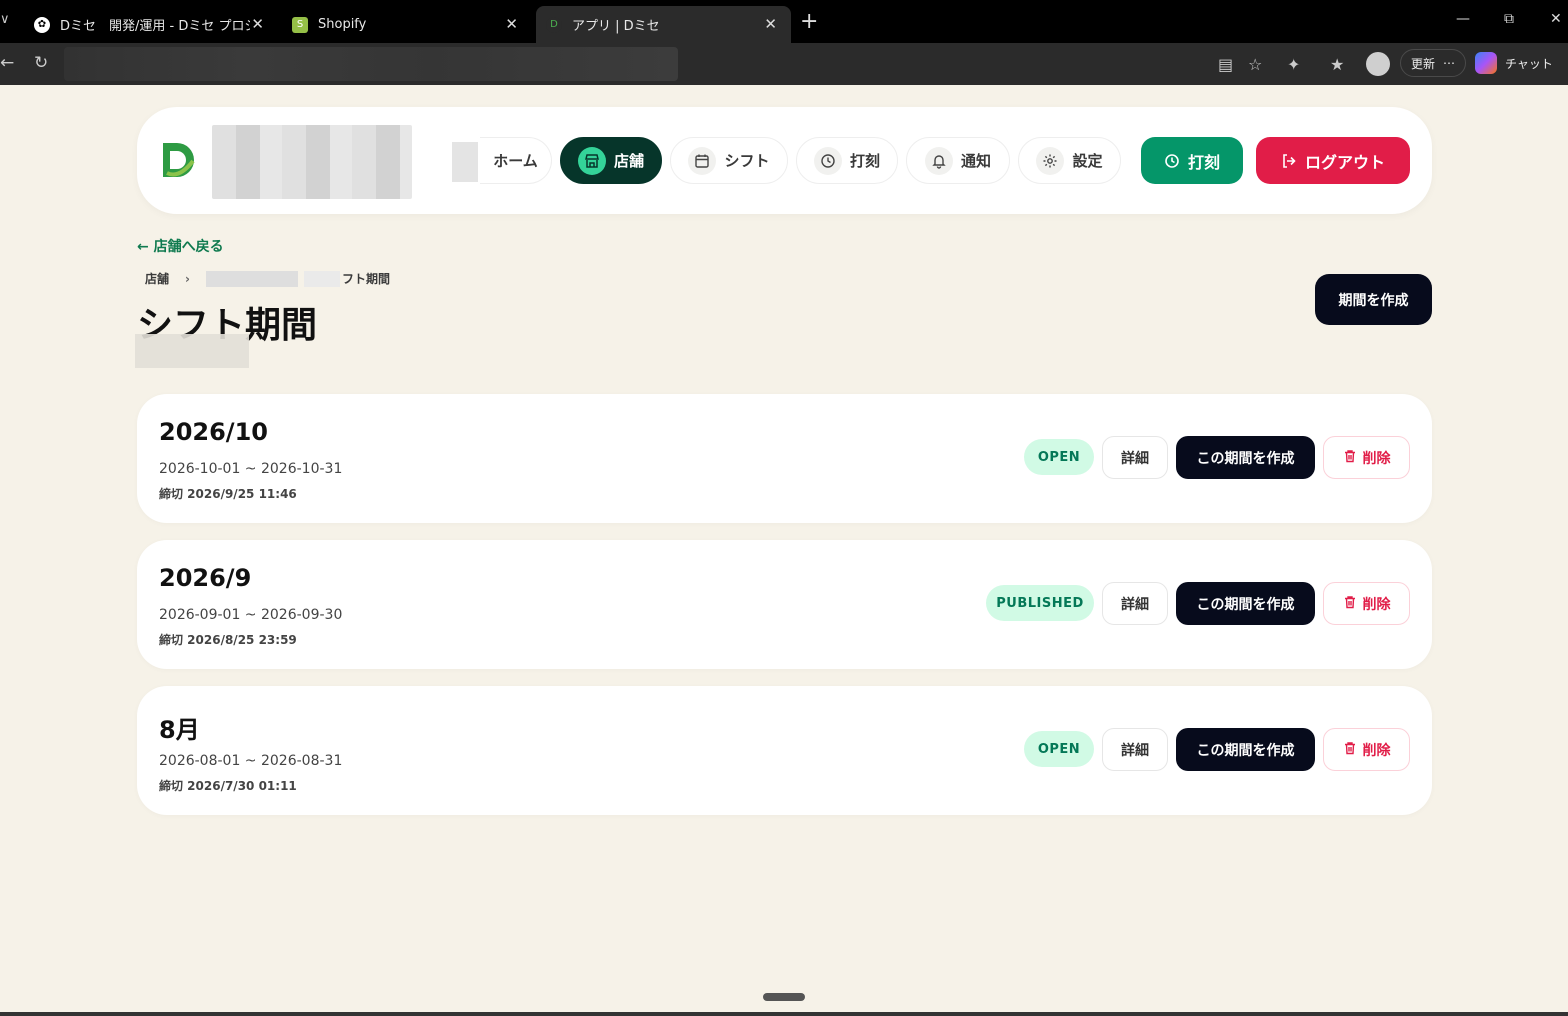 This screenshot has width=1568, height=1016. What do you see at coordinates (205, 578) in the screenshot?
I see `period-title: 2026/9` at bounding box center [205, 578].